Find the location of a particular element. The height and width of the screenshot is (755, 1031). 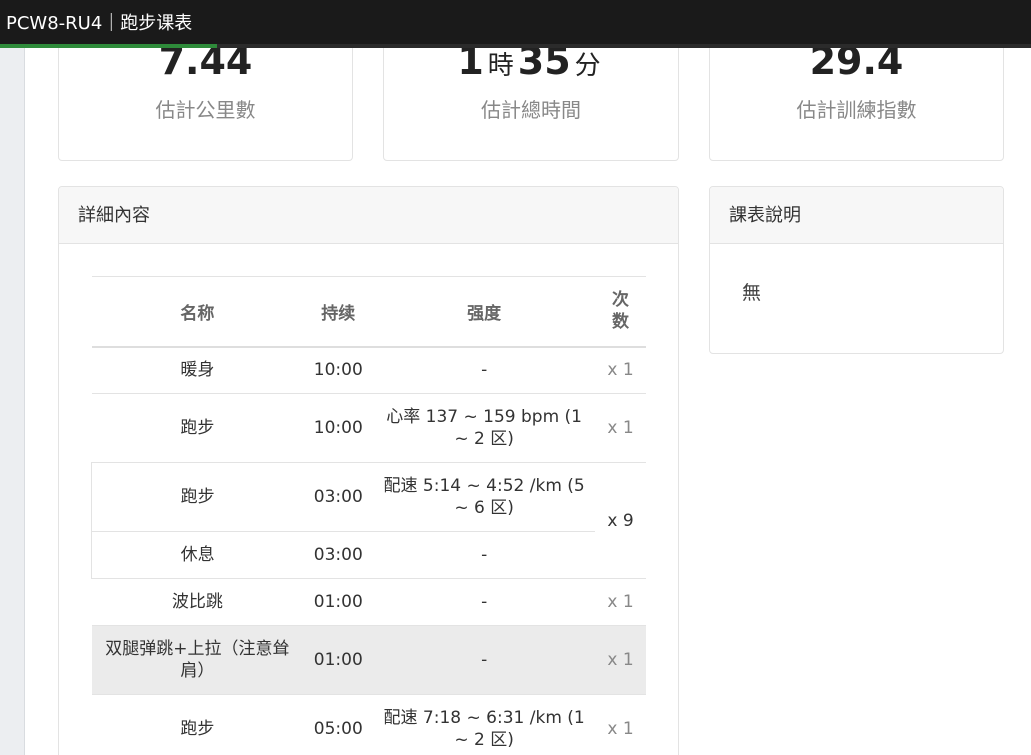

step-intensity: 配速 7:18 ~ 6:31 /km (1 ~ 2 区) is located at coordinates (484, 724).